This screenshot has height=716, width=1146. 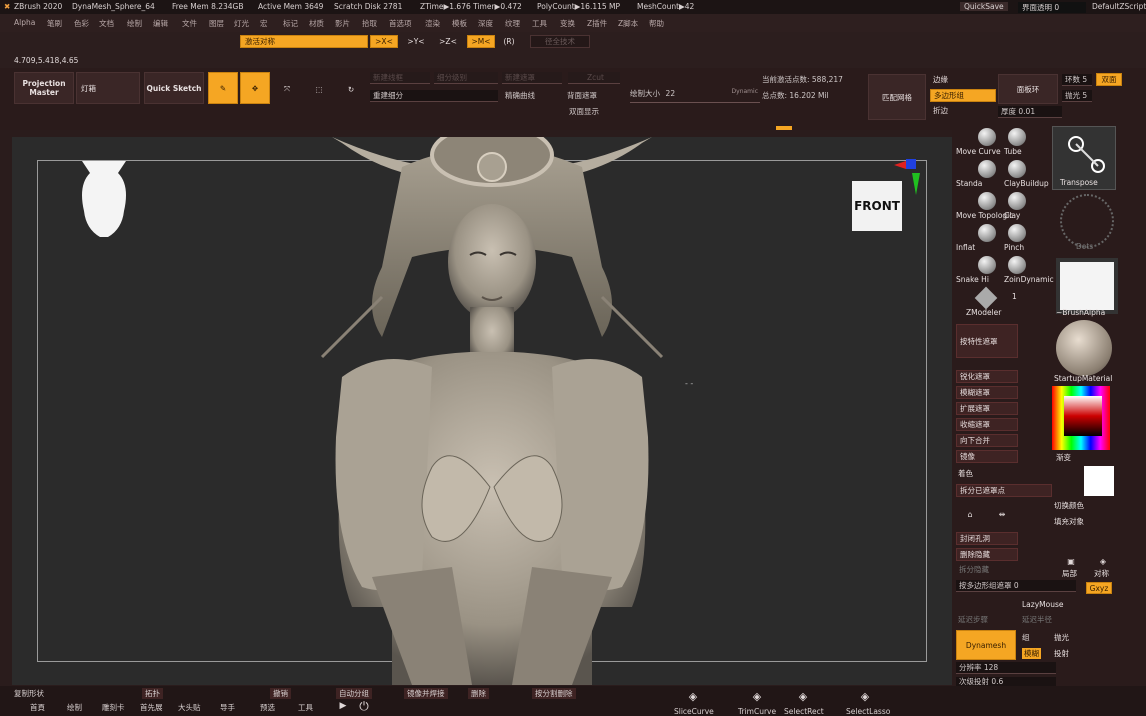 I want to click on double-button: 双面, so click(x=1109, y=79).